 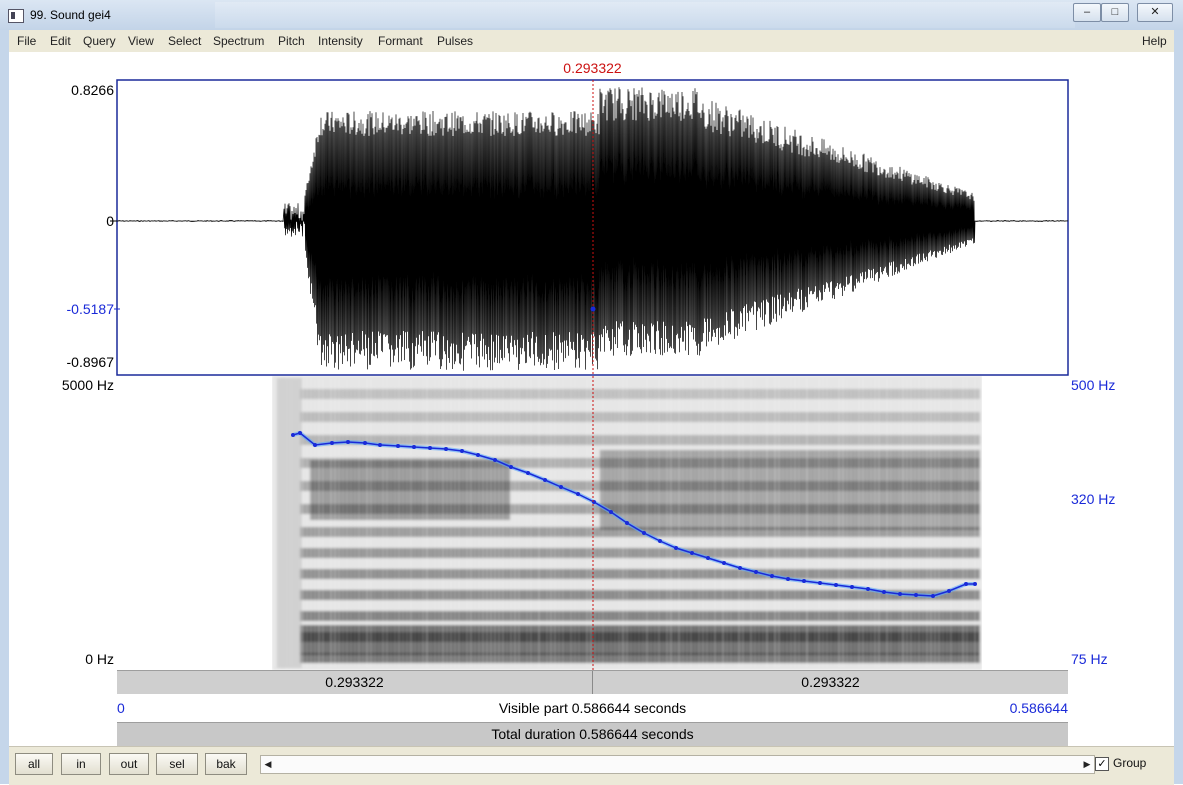 What do you see at coordinates (1130, 763) in the screenshot?
I see `group-label: Group` at bounding box center [1130, 763].